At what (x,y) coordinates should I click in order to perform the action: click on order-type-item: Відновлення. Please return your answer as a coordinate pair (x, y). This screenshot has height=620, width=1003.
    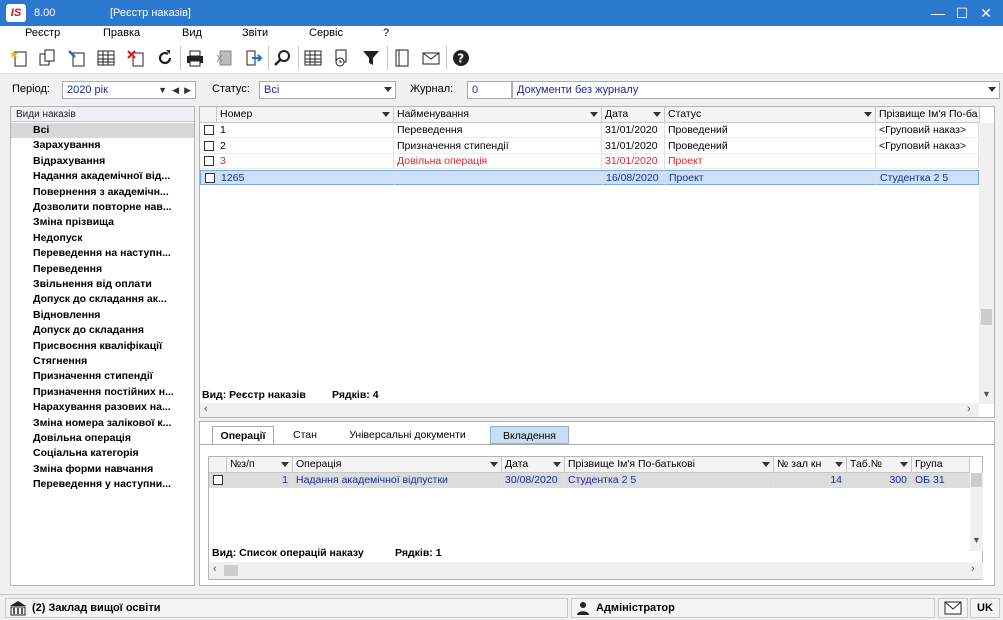
    Looking at the image, I should click on (102, 315).